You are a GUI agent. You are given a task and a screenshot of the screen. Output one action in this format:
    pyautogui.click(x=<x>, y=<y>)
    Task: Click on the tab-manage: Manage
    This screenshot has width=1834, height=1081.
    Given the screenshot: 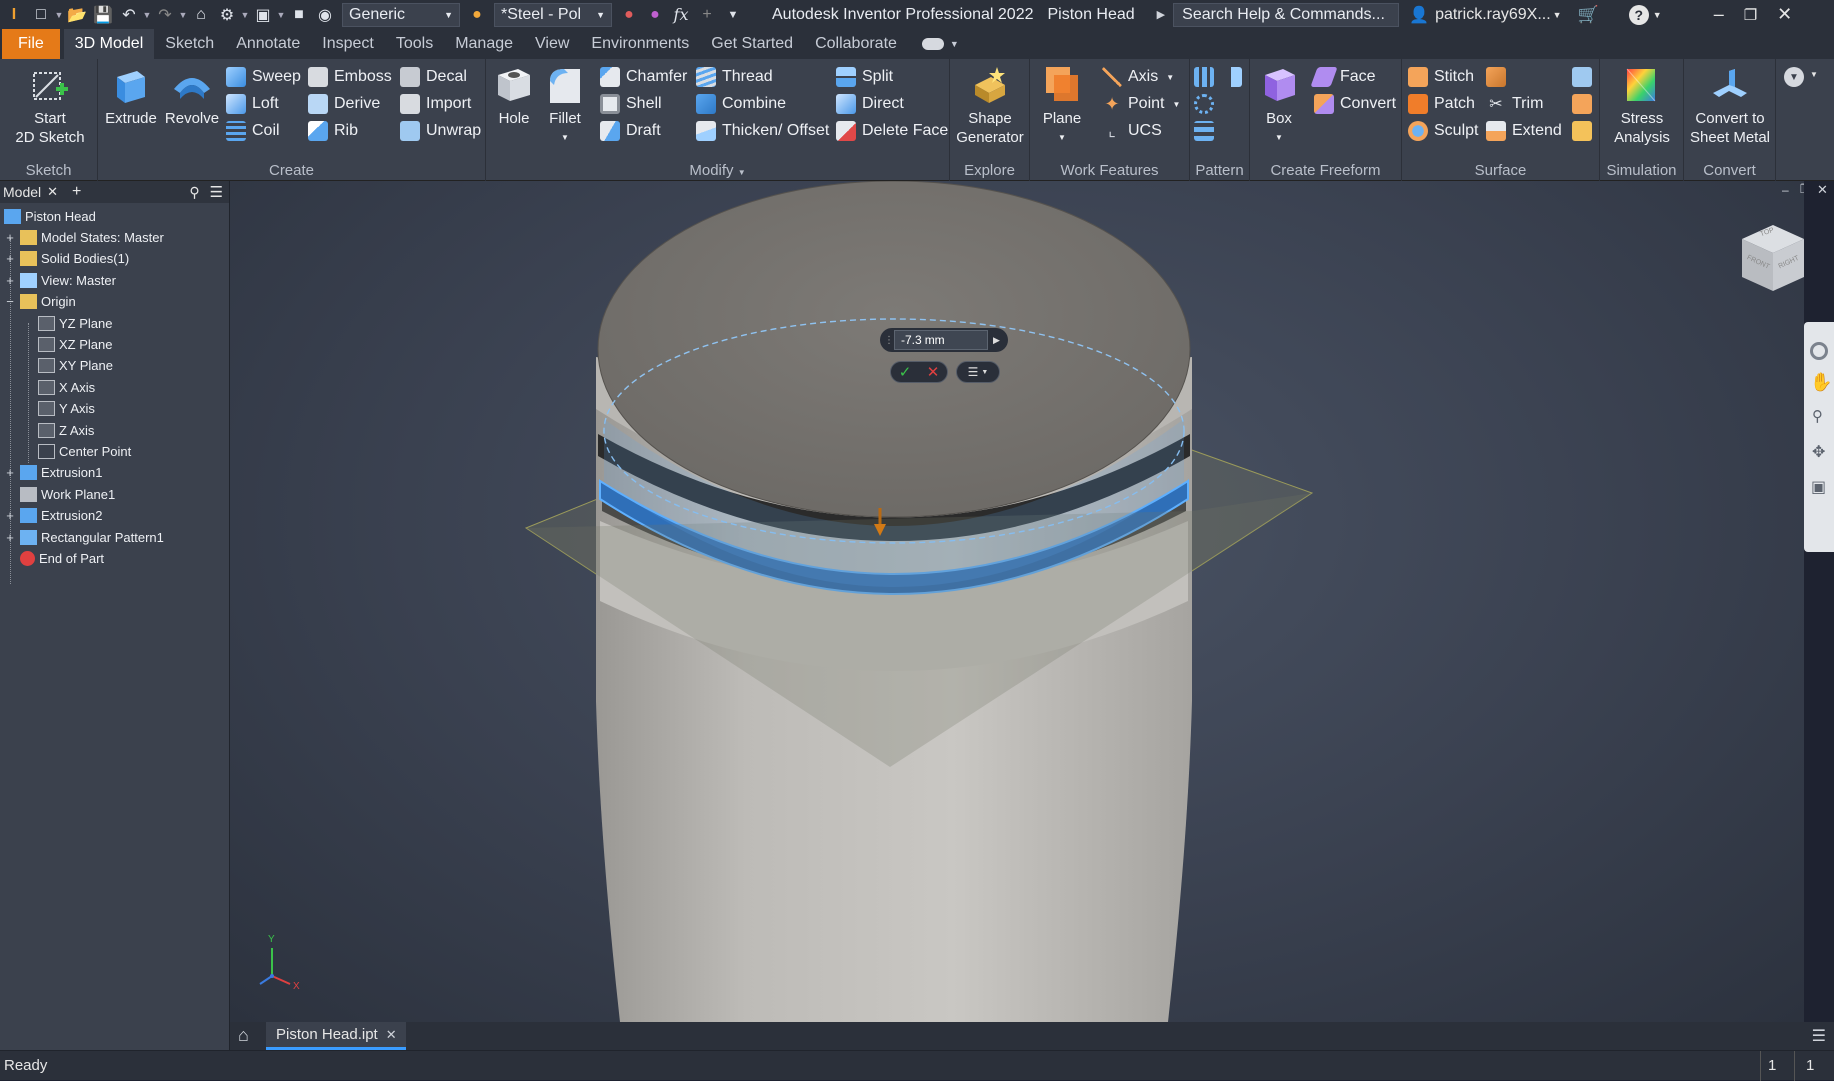 What is the action you would take?
    pyautogui.click(x=484, y=44)
    